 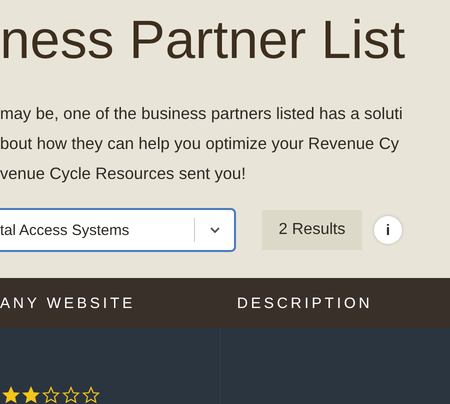 What do you see at coordinates (312, 230) in the screenshot?
I see `results-count: 2 Results` at bounding box center [312, 230].